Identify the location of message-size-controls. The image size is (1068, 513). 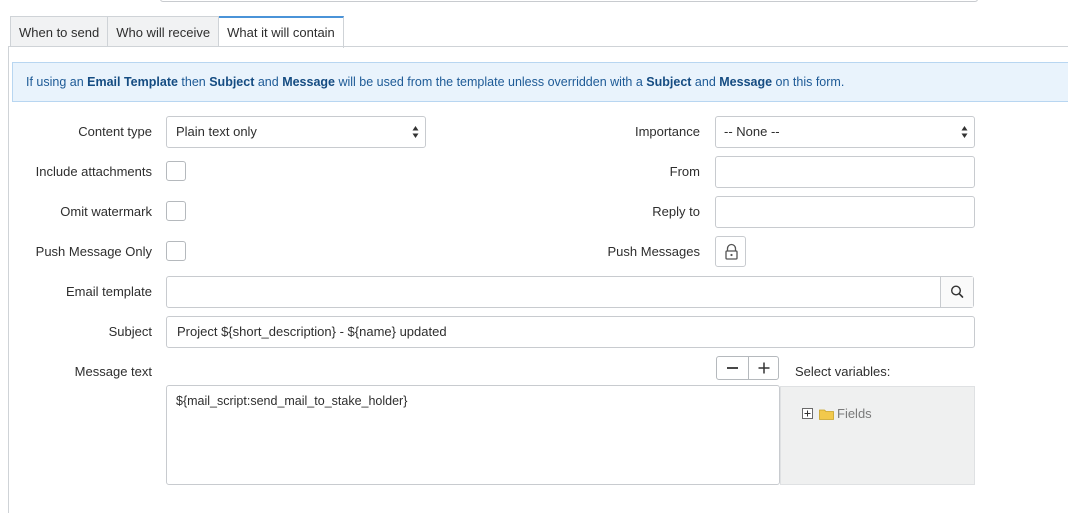
(747, 368).